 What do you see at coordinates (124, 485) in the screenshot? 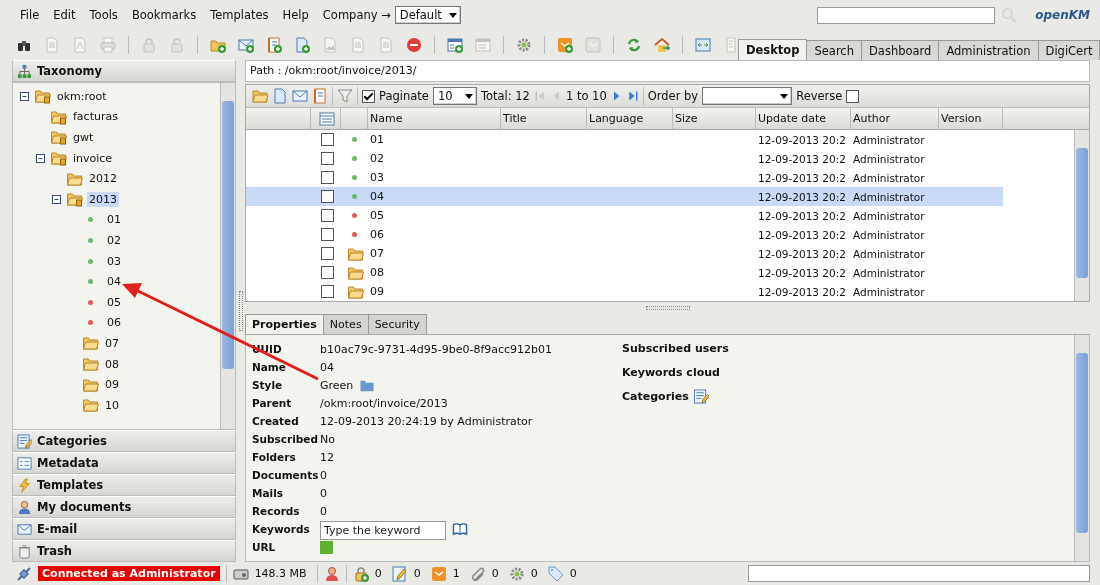
I see `panel-header: Templates` at bounding box center [124, 485].